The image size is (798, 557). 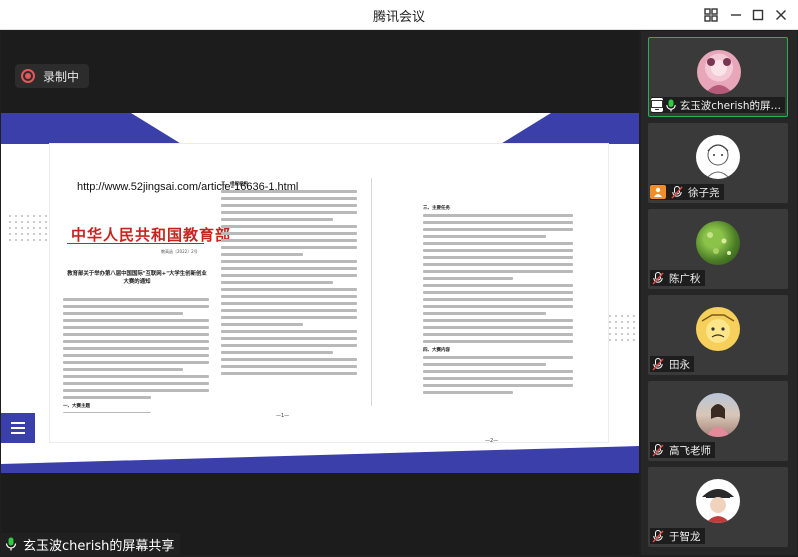 I want to click on middle-column-text: 二、组织机构, so click(x=289, y=291).